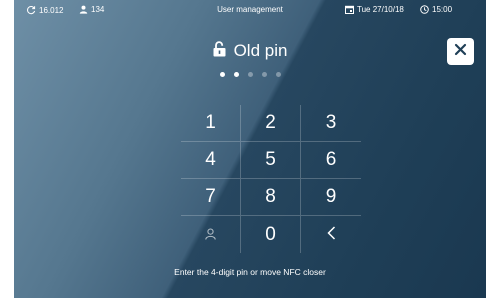 This screenshot has width=498, height=304. I want to click on pin-indicator, so click(250, 77).